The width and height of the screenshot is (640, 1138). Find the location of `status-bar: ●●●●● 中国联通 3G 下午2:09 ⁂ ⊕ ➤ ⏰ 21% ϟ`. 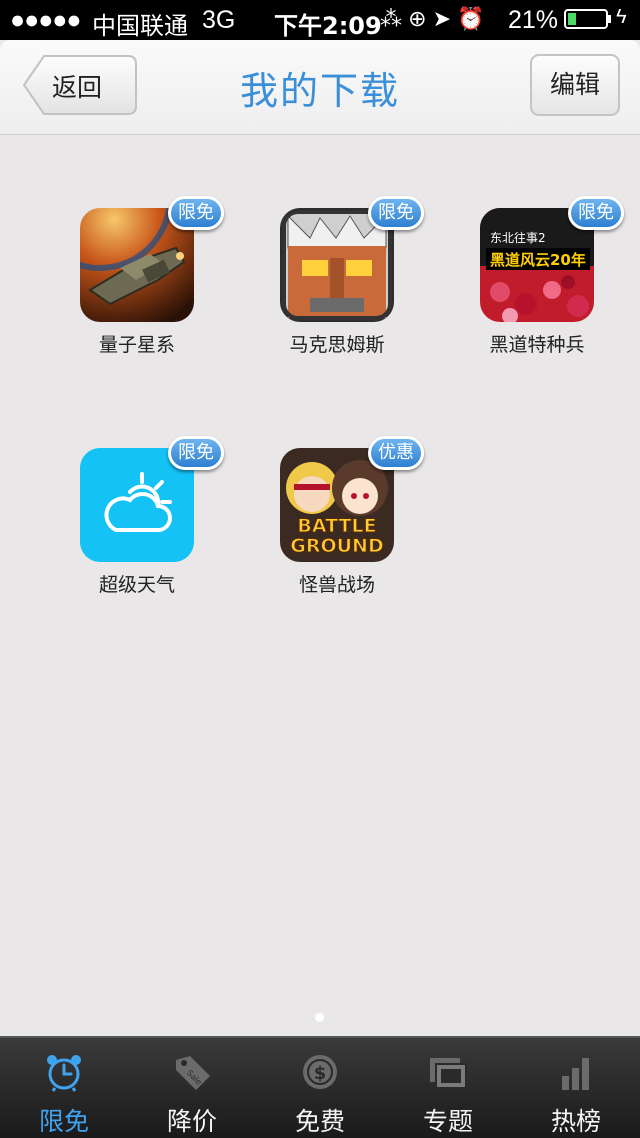

status-bar: ●●●●● 中国联通 3G 下午2:09 ⁂ ⊕ ➤ ⏰ 21% ϟ is located at coordinates (320, 20).